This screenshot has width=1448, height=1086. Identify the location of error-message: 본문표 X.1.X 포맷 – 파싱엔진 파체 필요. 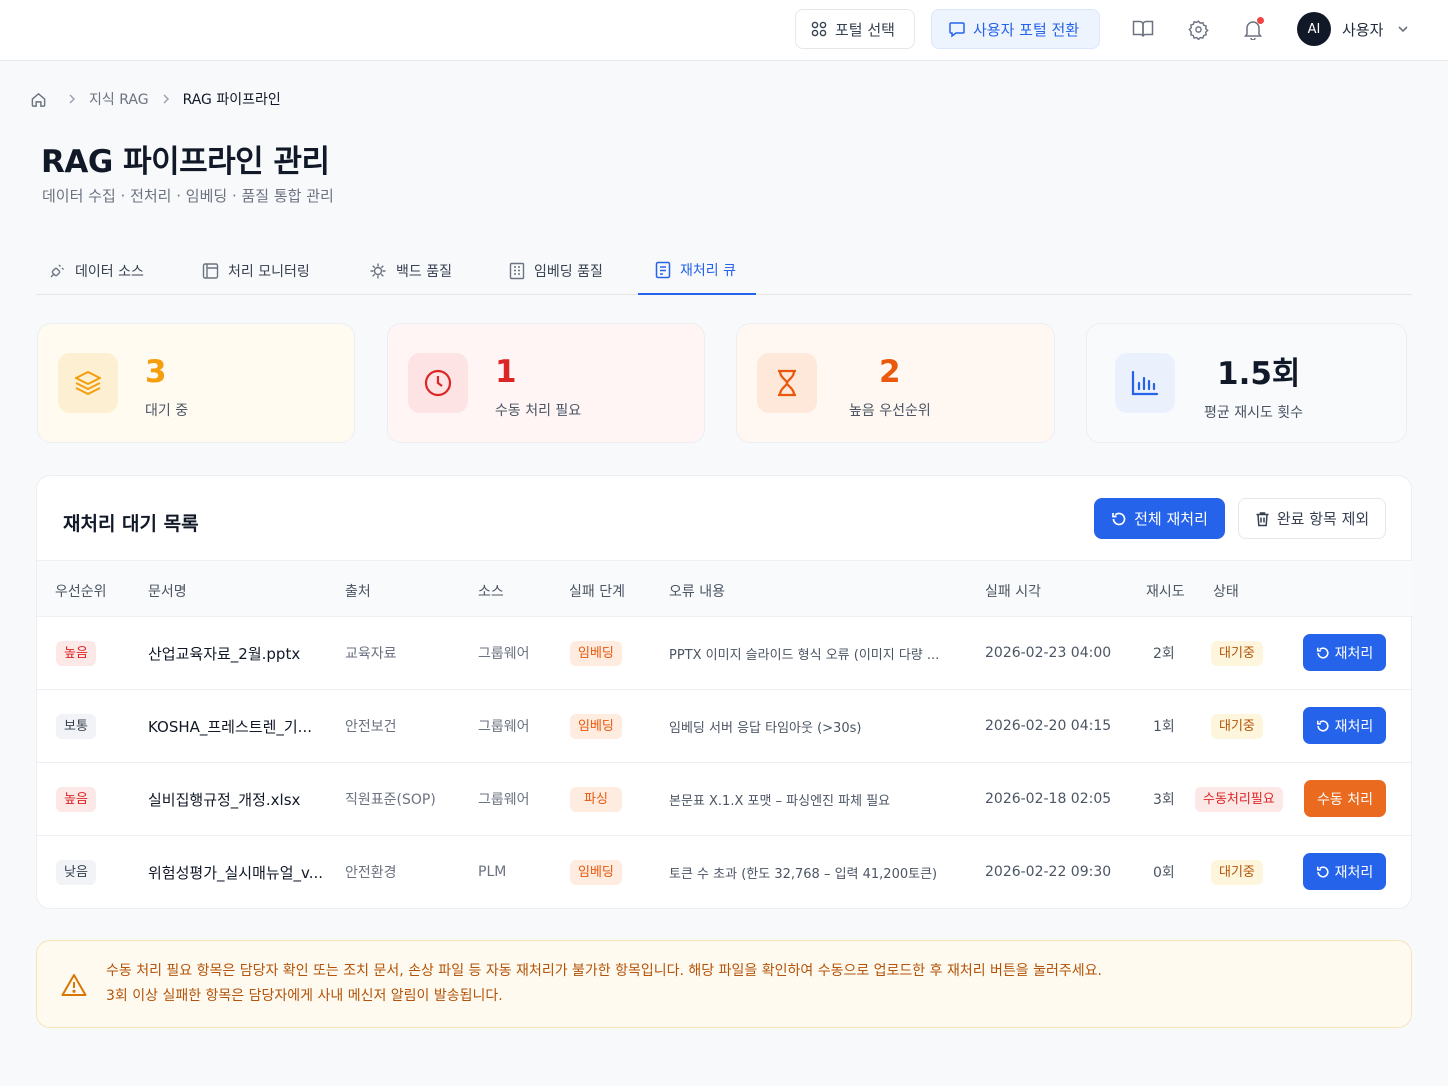
(780, 801).